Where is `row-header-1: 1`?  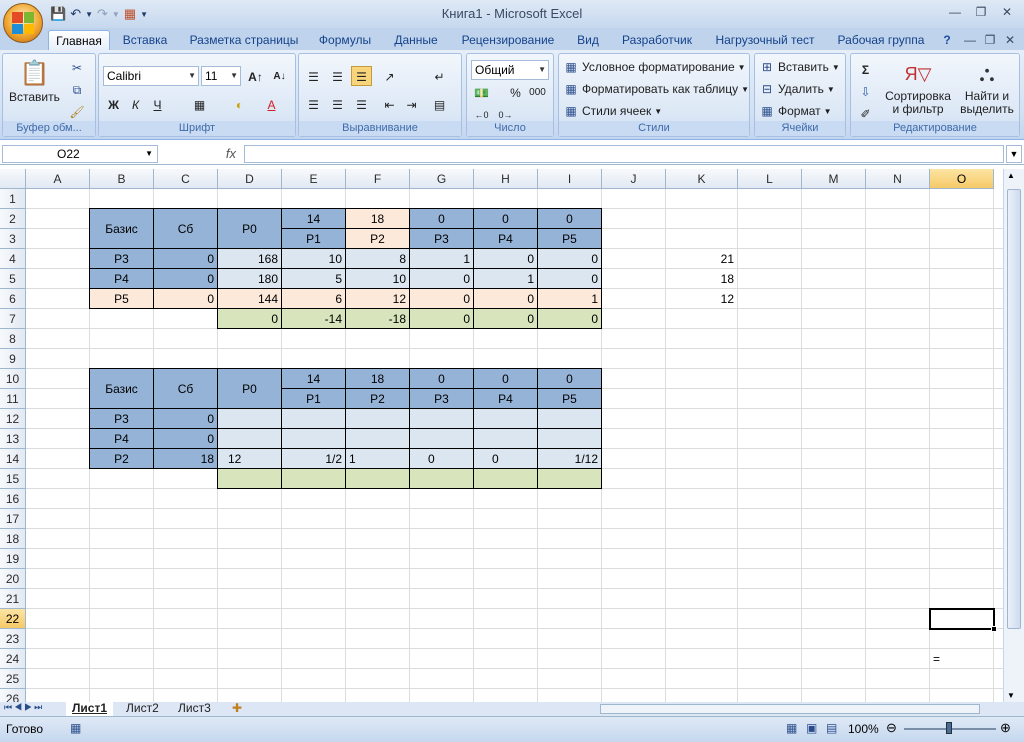
row-header-1: 1 is located at coordinates (13, 199).